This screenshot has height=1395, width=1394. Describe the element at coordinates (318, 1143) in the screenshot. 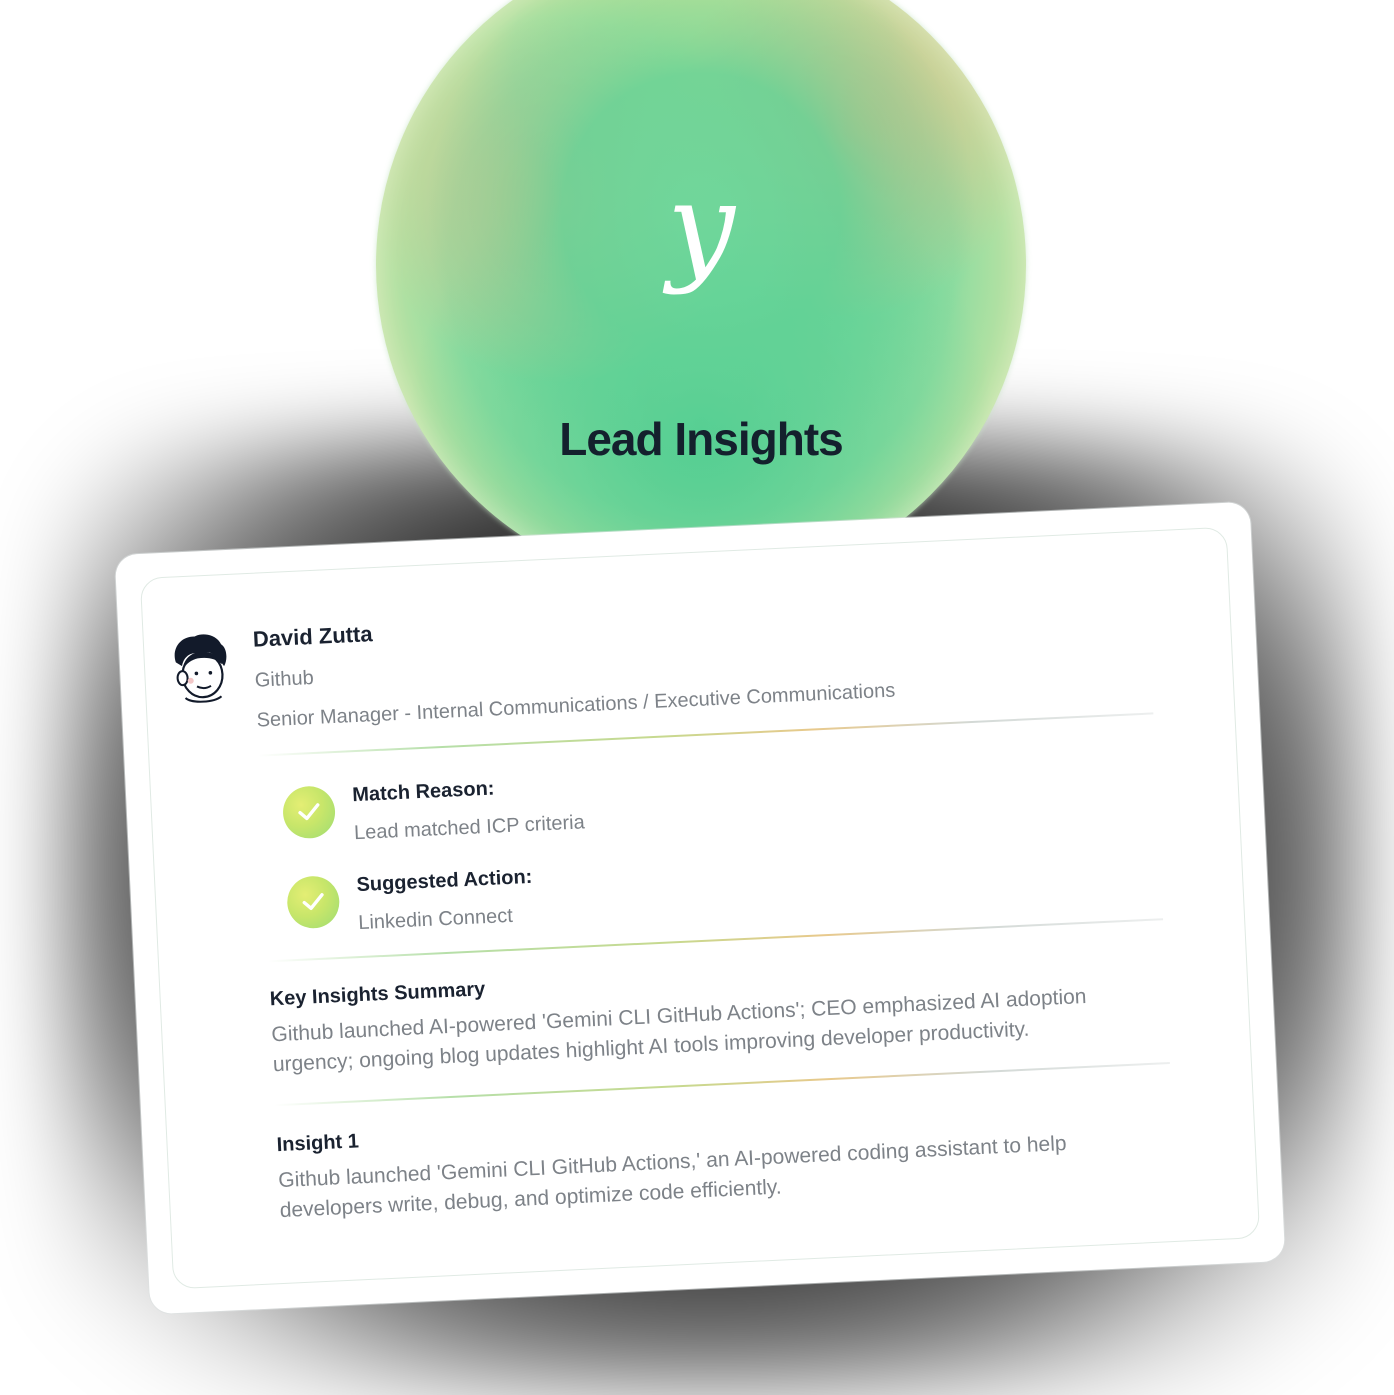

I see `insight-1-heading: Insight 1` at that location.